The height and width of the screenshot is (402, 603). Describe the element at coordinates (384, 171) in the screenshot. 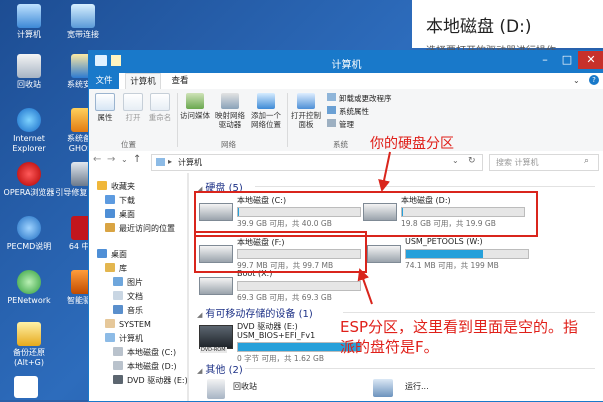

I see `annotation-arrow-partition` at that location.